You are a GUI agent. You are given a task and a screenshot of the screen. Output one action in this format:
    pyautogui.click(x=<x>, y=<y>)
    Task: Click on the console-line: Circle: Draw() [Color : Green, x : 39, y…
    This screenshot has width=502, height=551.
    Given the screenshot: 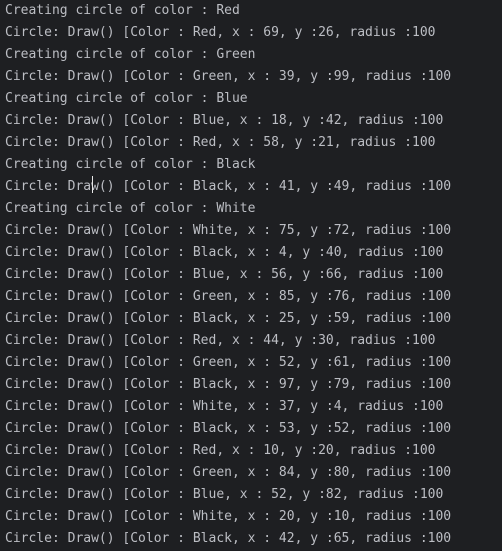 What is the action you would take?
    pyautogui.click(x=228, y=76)
    